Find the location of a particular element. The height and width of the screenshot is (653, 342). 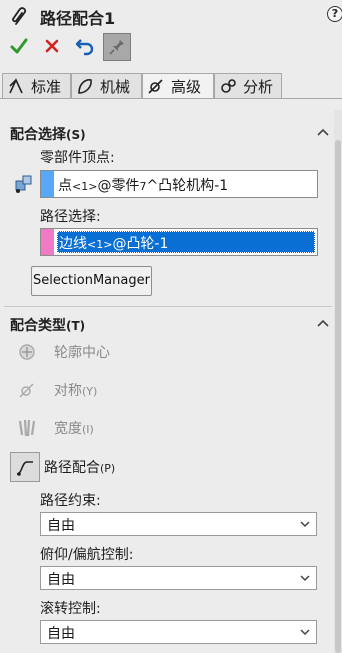

tab-advanced: 高级 is located at coordinates (178, 86).